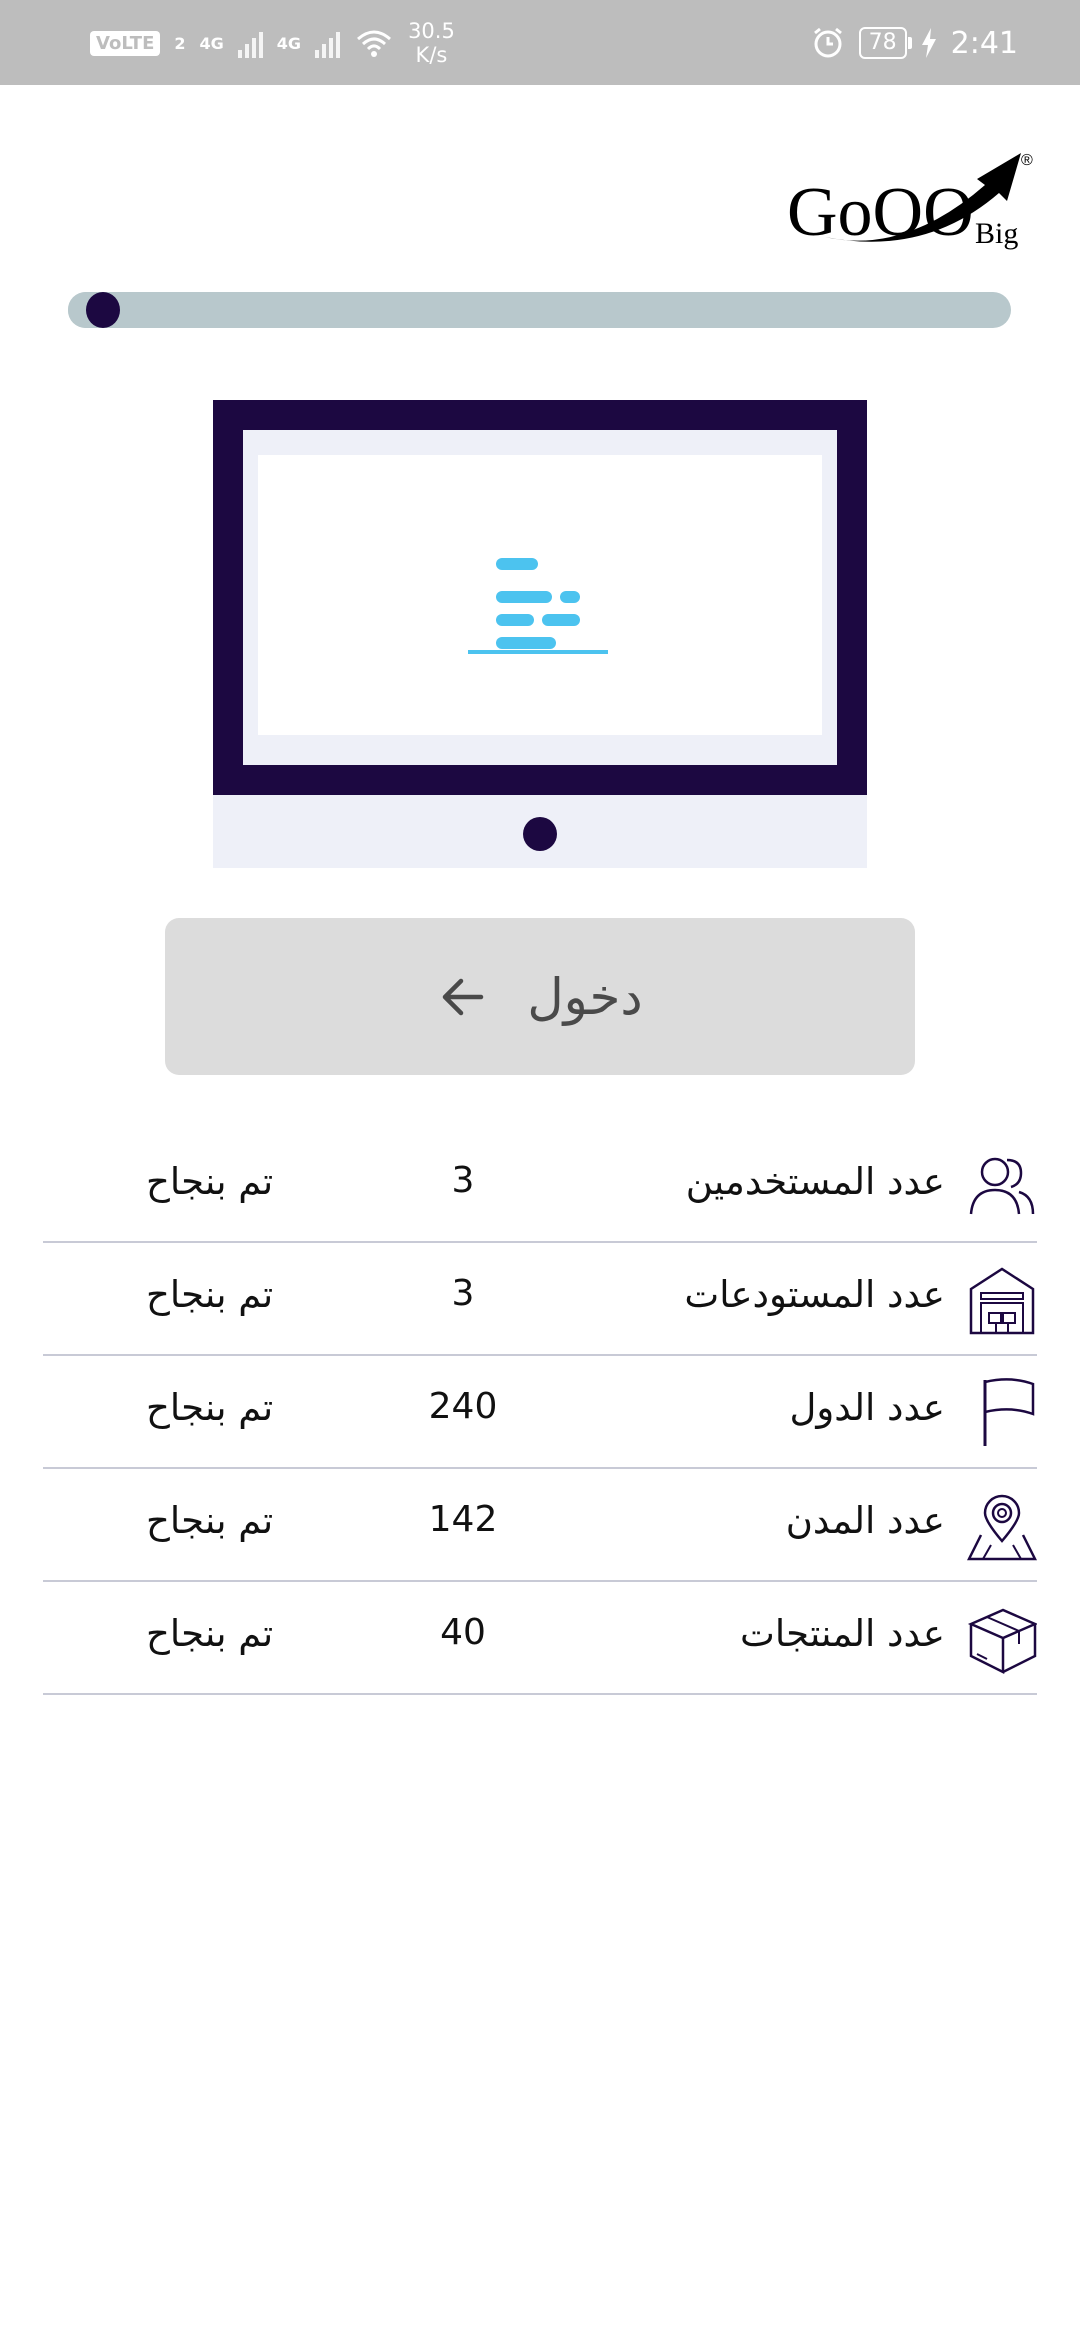 The height and width of the screenshot is (2340, 1080). What do you see at coordinates (585, 996) in the screenshot?
I see `login-label: دخول` at bounding box center [585, 996].